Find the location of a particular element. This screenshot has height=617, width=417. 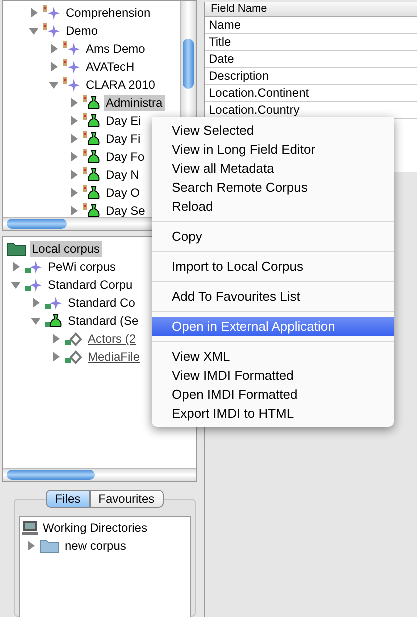

column-header: Field Name is located at coordinates (311, 9).